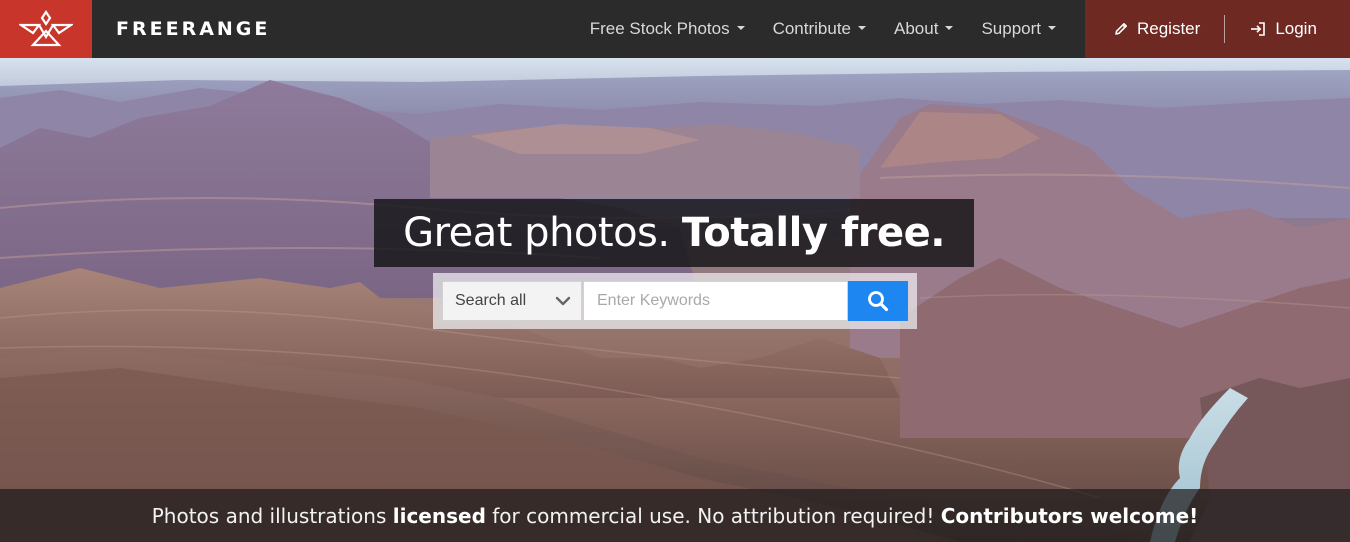 The image size is (1350, 542). Describe the element at coordinates (916, 28) in the screenshot. I see `nav-label: About` at that location.